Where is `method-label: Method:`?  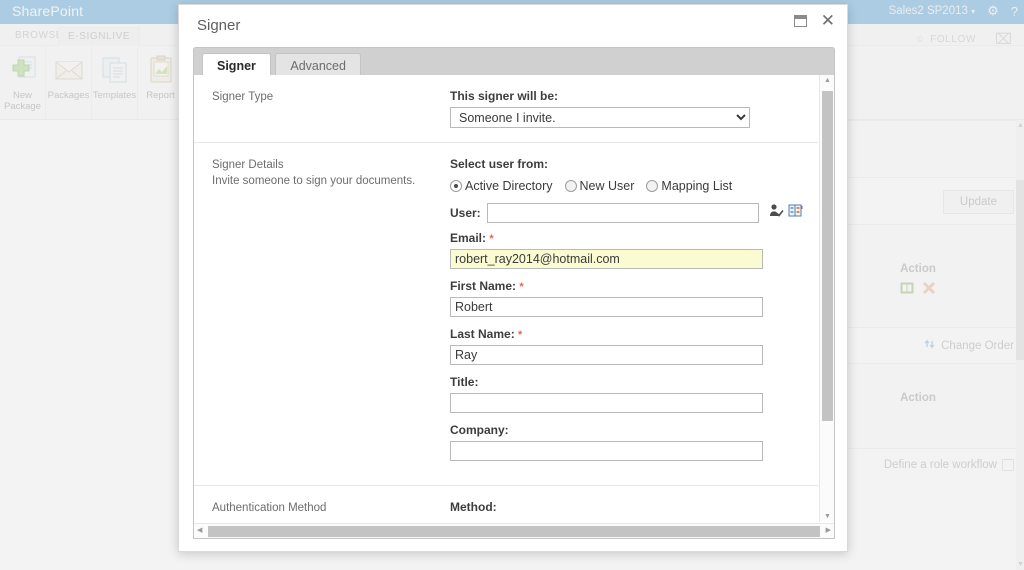 method-label: Method: is located at coordinates (473, 507).